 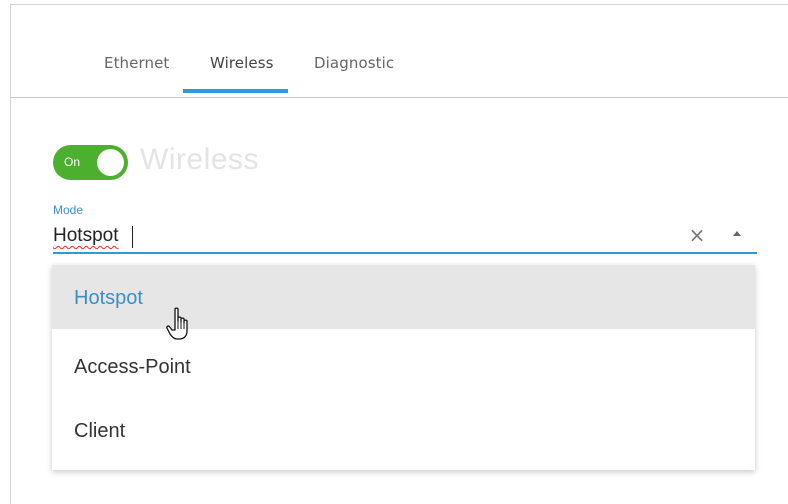 What do you see at coordinates (235, 91) in the screenshot?
I see `active-tab-indicator` at bounding box center [235, 91].